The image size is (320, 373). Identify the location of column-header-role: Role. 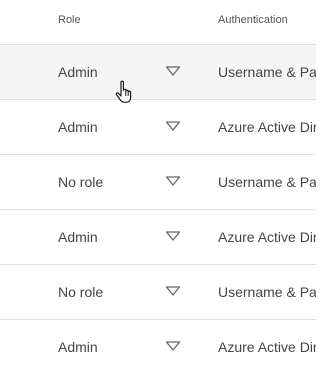
(69, 20).